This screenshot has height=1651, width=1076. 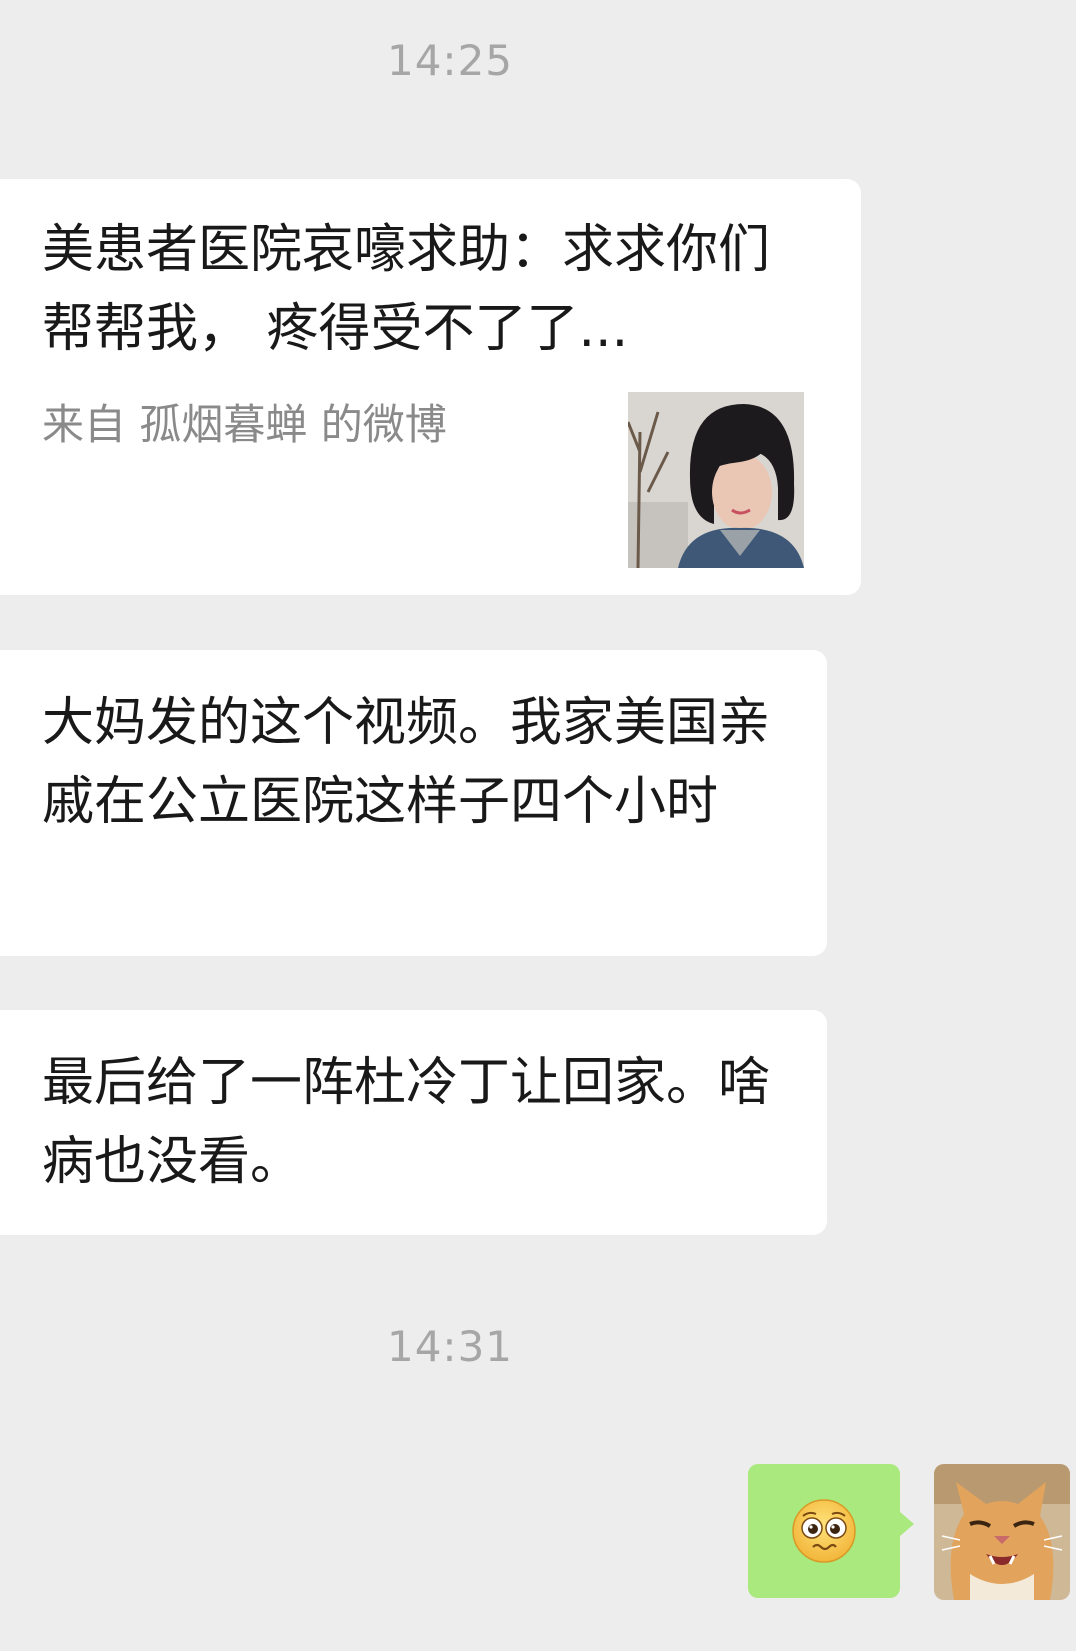 What do you see at coordinates (406, 1122) in the screenshot?
I see `message-text: 最后给了一阵杜冷丁让回家。啥病也没看。` at bounding box center [406, 1122].